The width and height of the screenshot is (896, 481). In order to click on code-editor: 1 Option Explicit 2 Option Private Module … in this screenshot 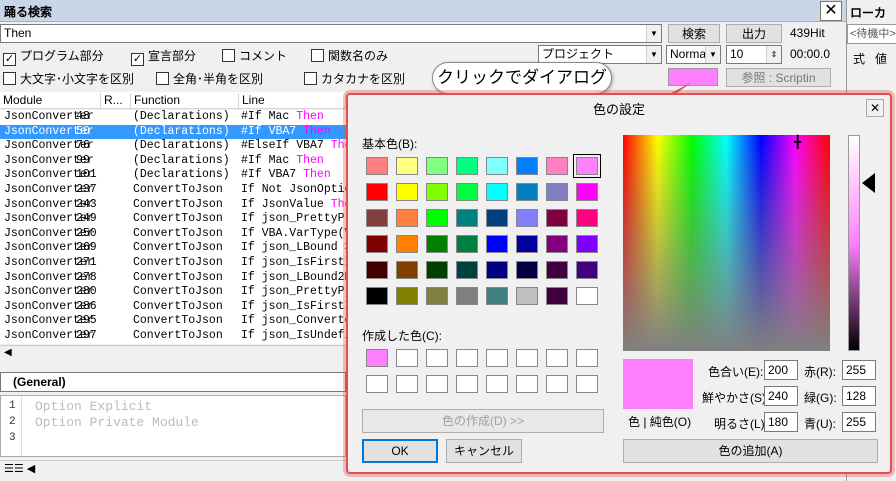, I will do `click(173, 426)`.